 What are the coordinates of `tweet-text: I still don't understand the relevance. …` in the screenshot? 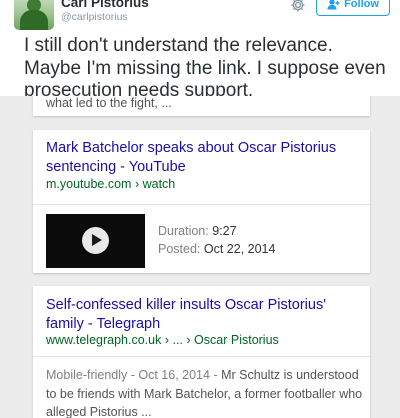 It's located at (205, 68).